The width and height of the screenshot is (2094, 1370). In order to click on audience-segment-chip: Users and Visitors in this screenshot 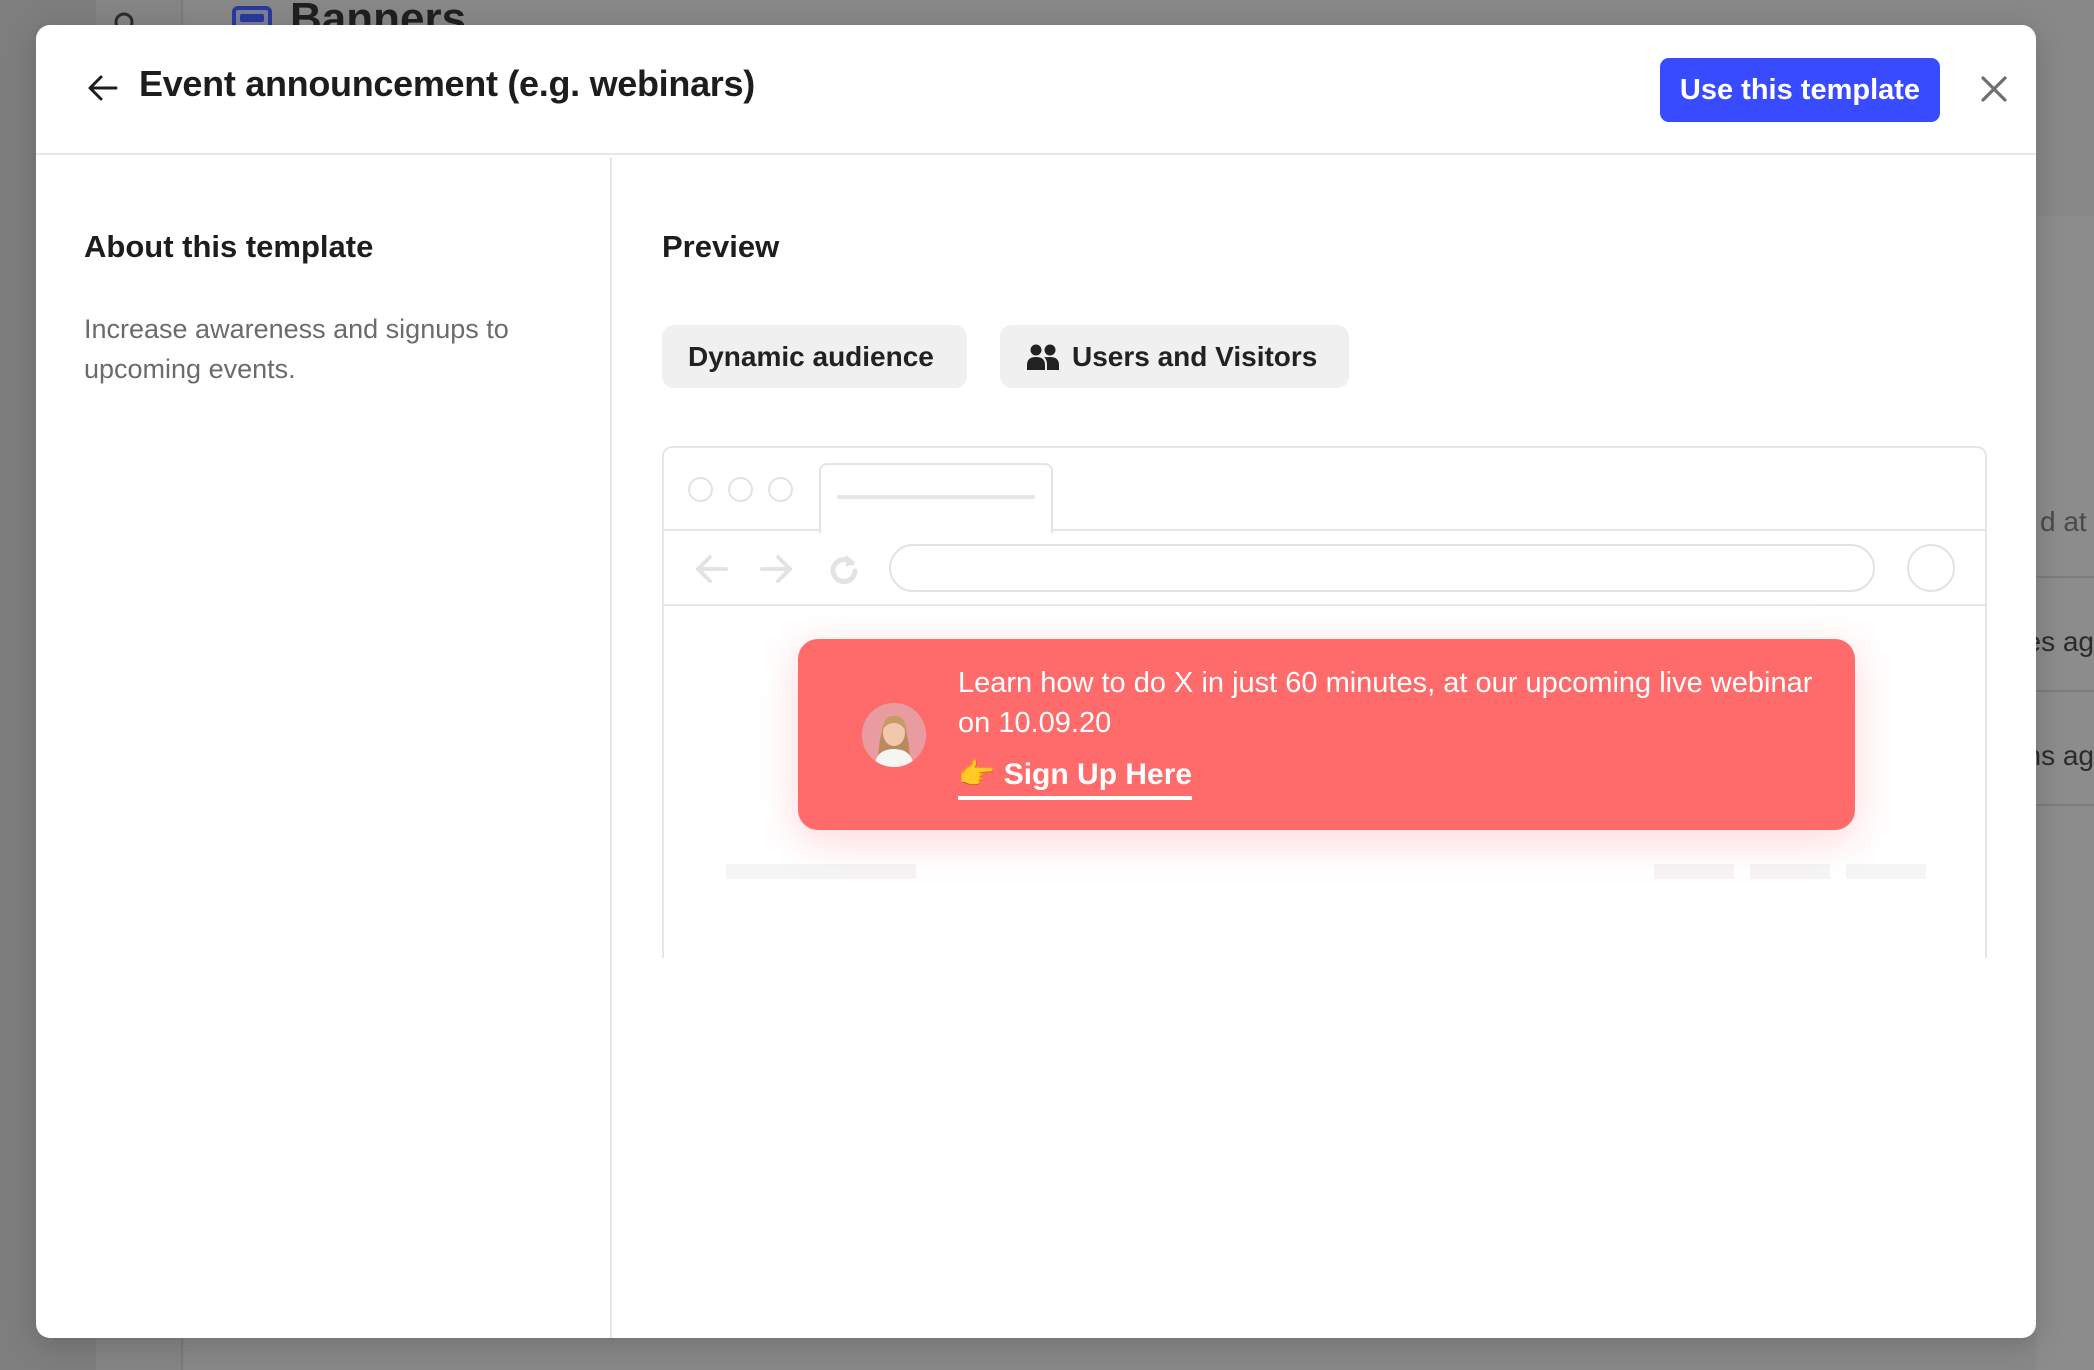, I will do `click(1174, 356)`.